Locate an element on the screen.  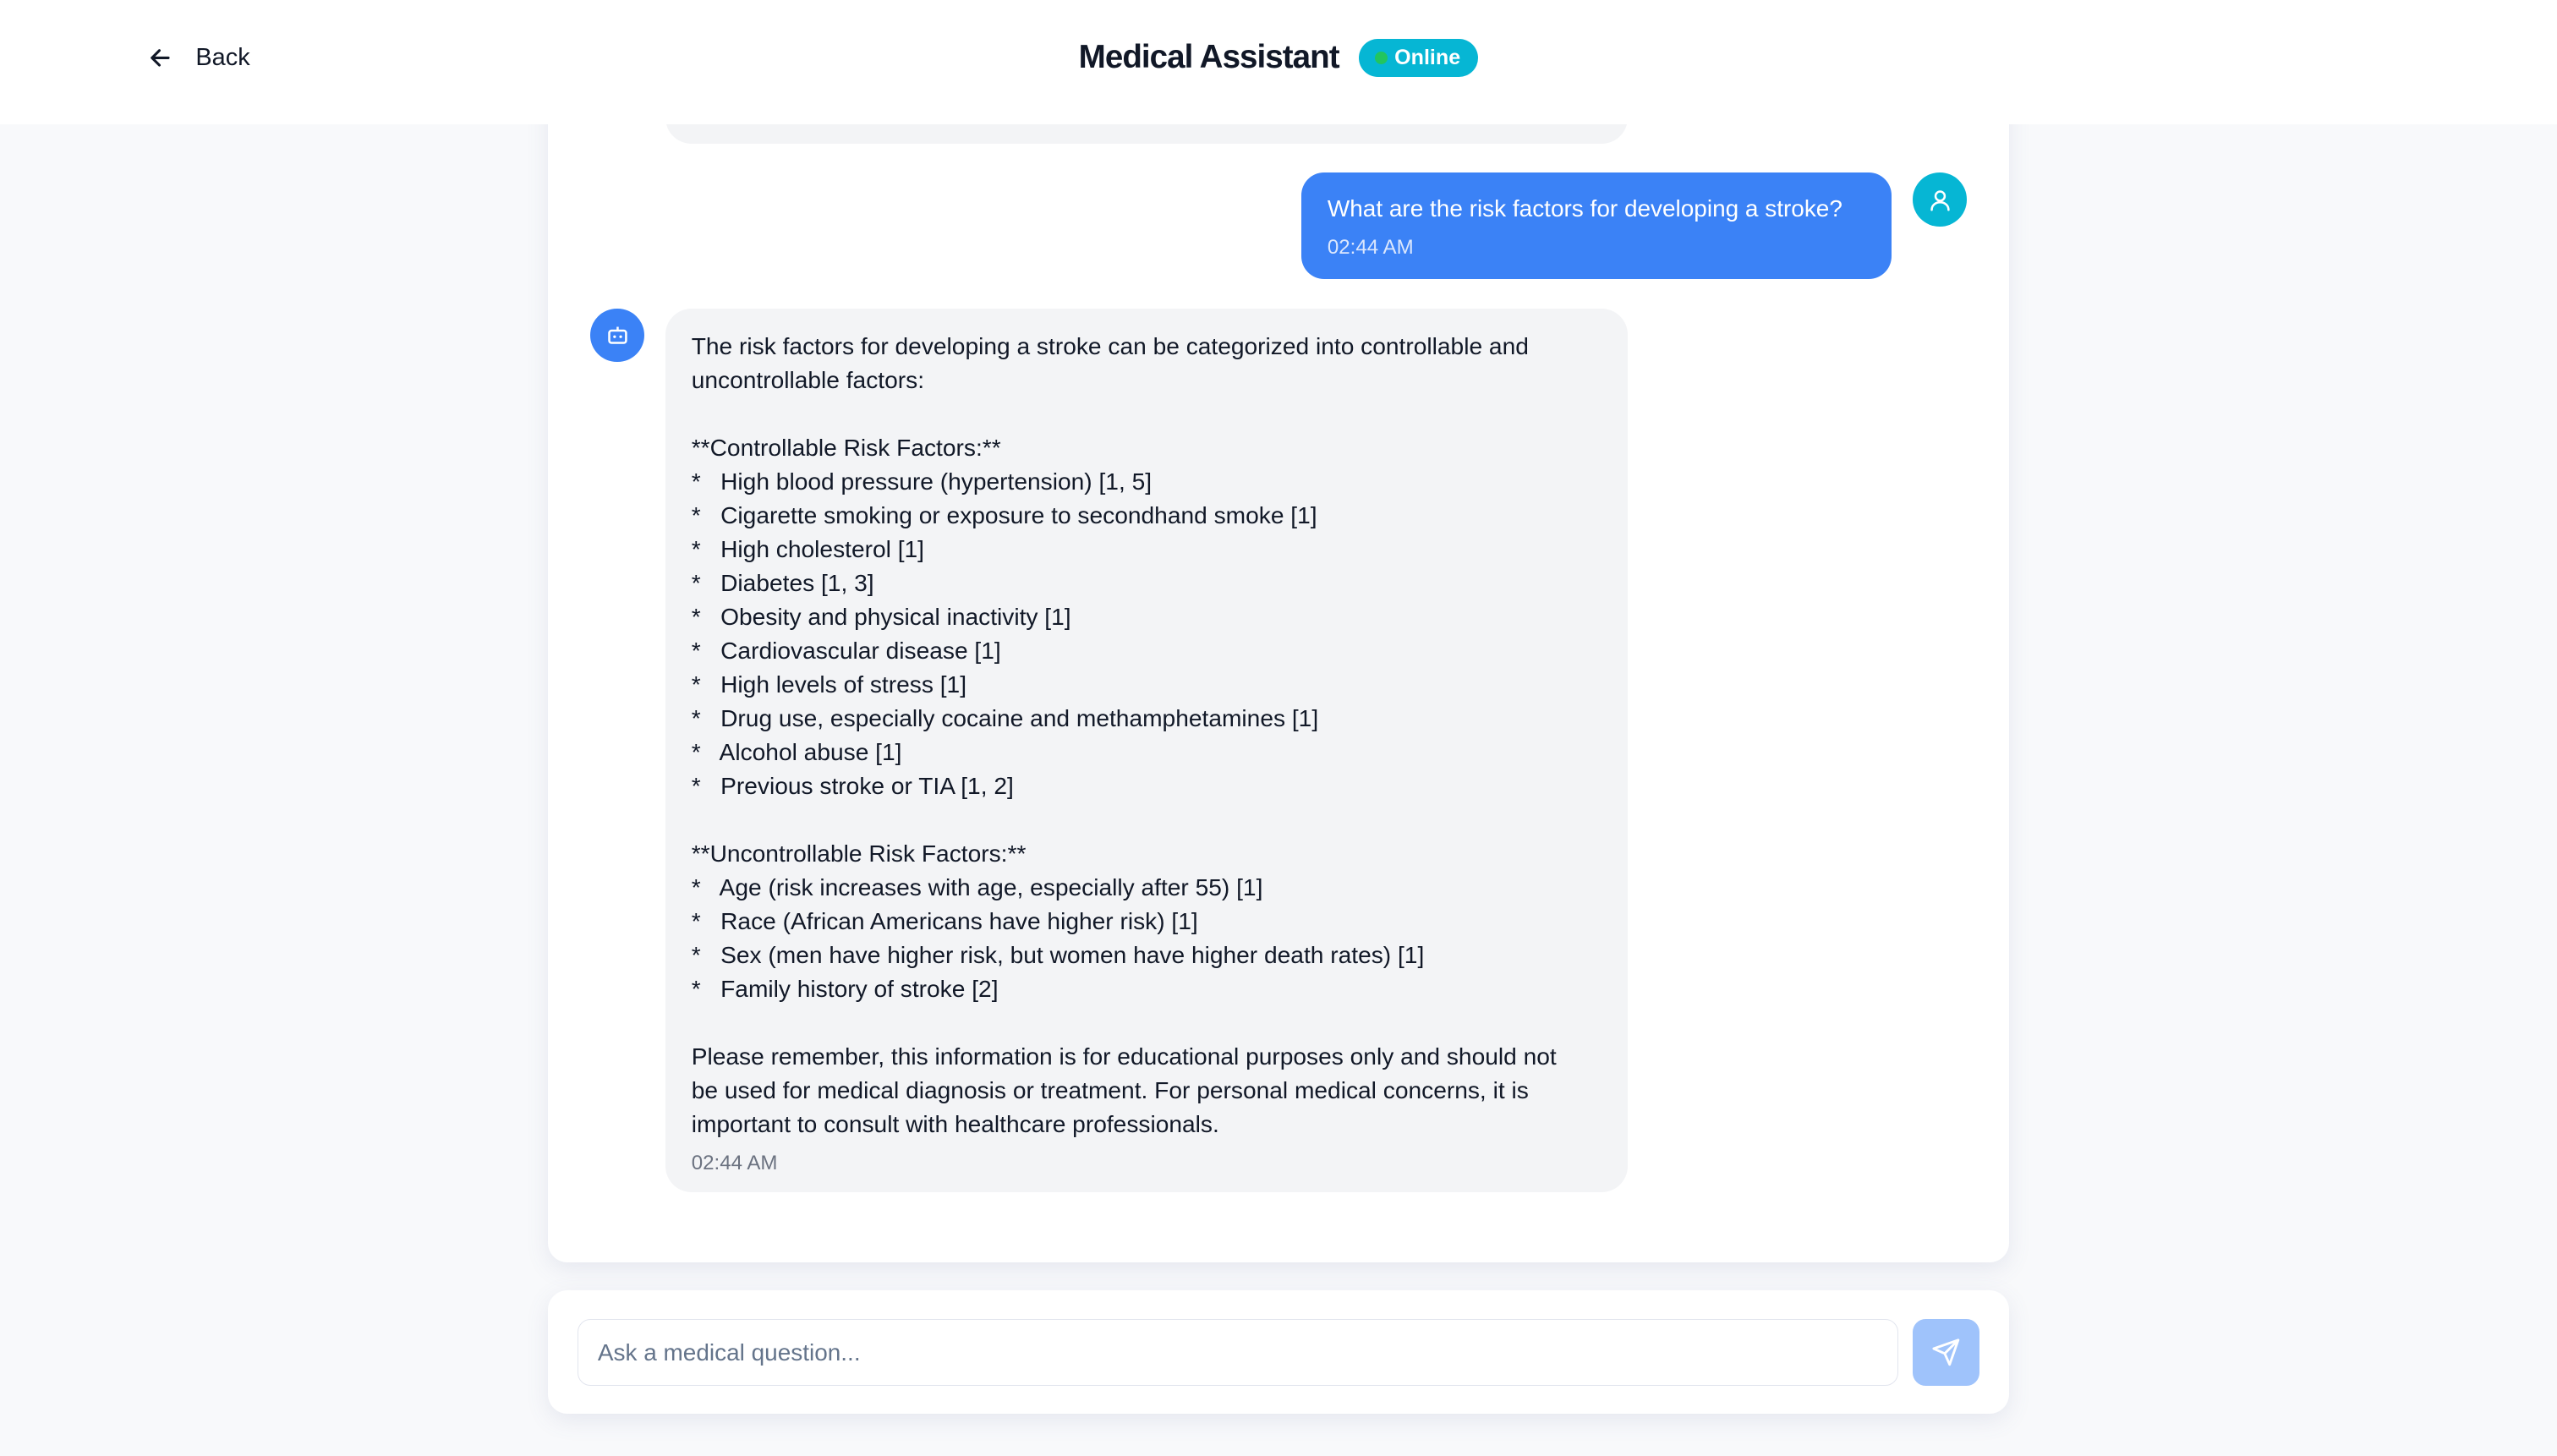
online-dot-icon is located at coordinates (1381, 58).